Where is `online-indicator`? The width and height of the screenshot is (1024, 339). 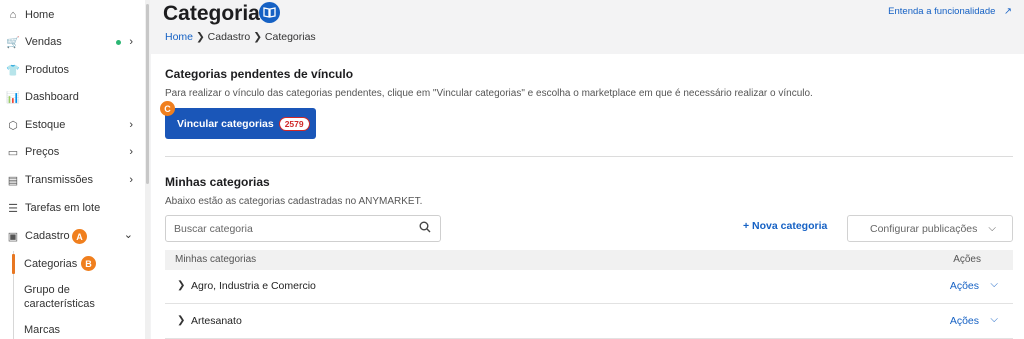 online-indicator is located at coordinates (118, 42).